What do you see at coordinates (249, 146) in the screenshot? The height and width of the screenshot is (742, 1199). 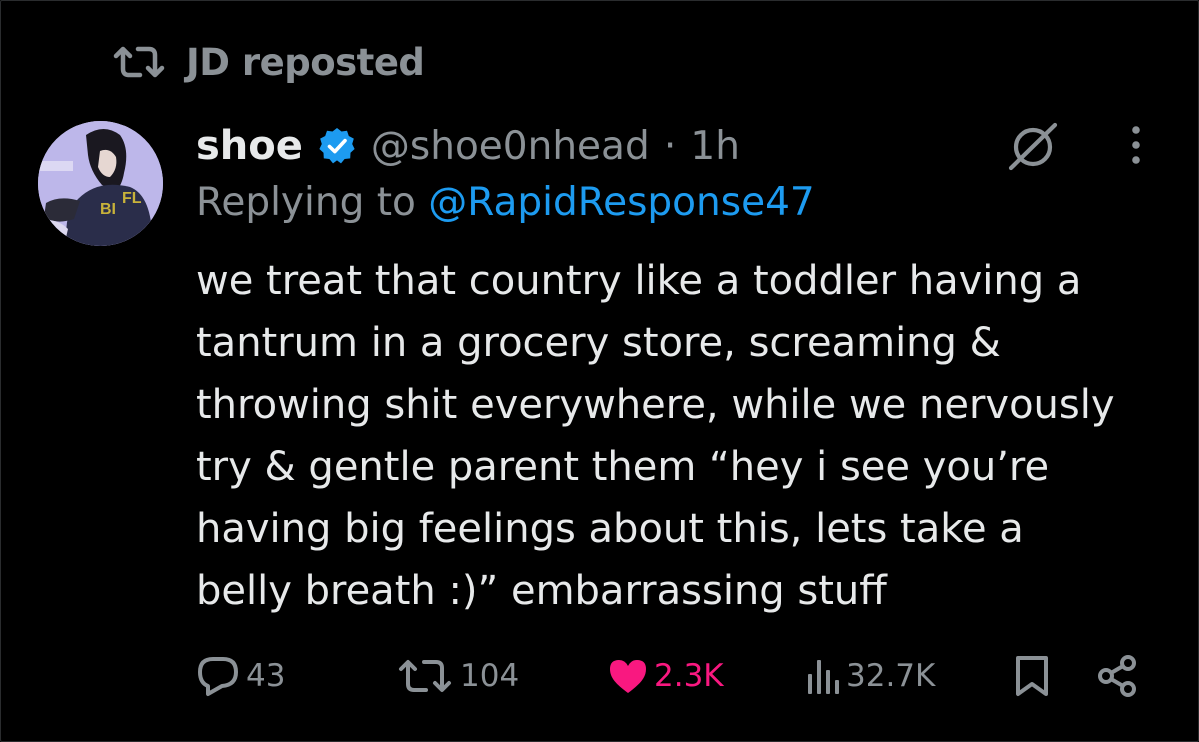 I see `author-name: shoe` at bounding box center [249, 146].